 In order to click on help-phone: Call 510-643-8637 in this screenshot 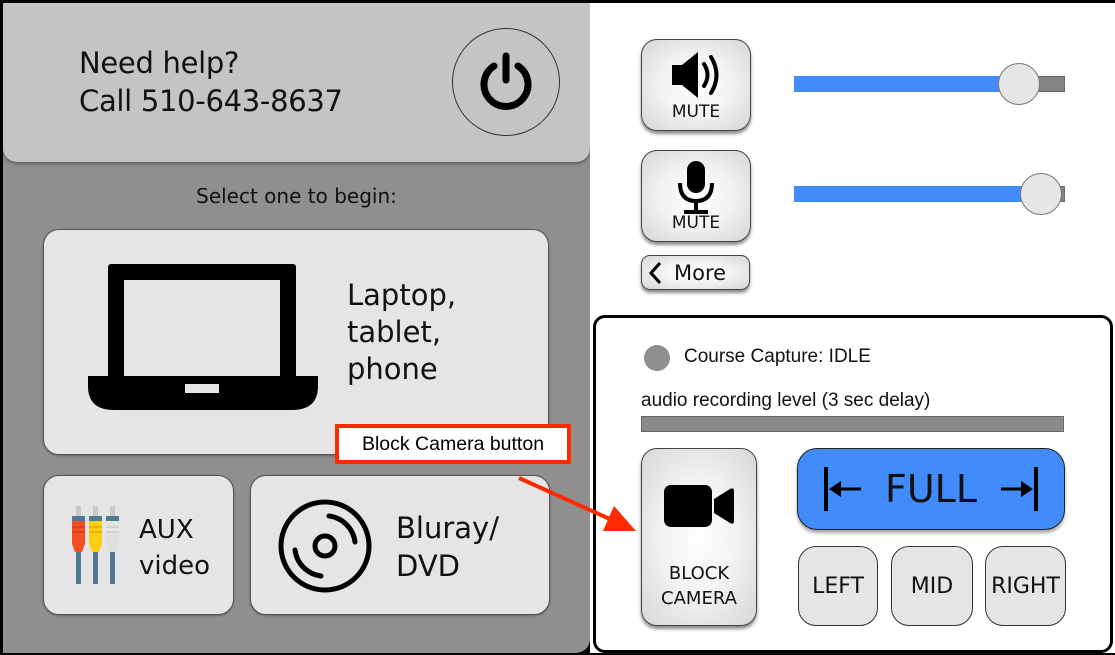, I will do `click(211, 101)`.